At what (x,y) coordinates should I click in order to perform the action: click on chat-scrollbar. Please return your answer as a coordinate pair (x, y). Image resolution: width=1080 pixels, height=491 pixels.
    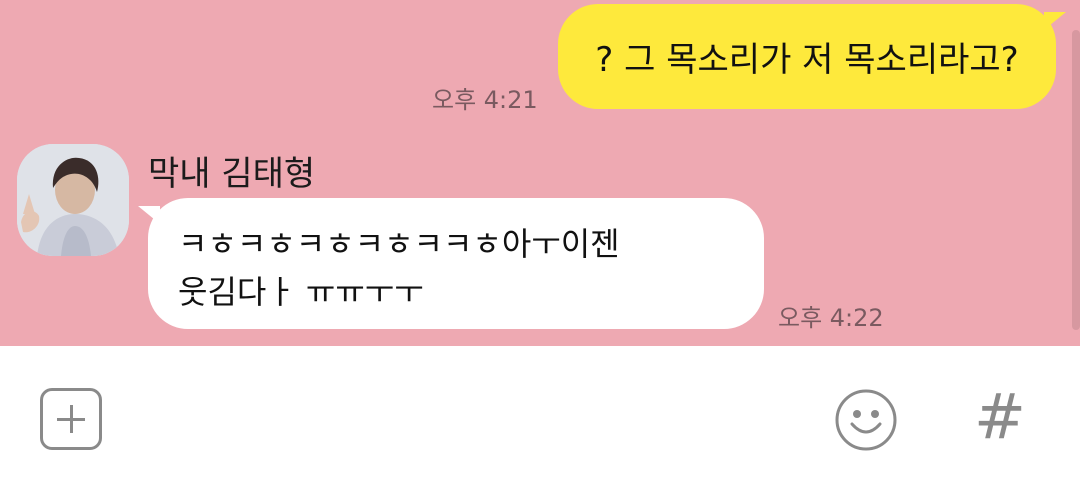
    Looking at the image, I should click on (1076, 180).